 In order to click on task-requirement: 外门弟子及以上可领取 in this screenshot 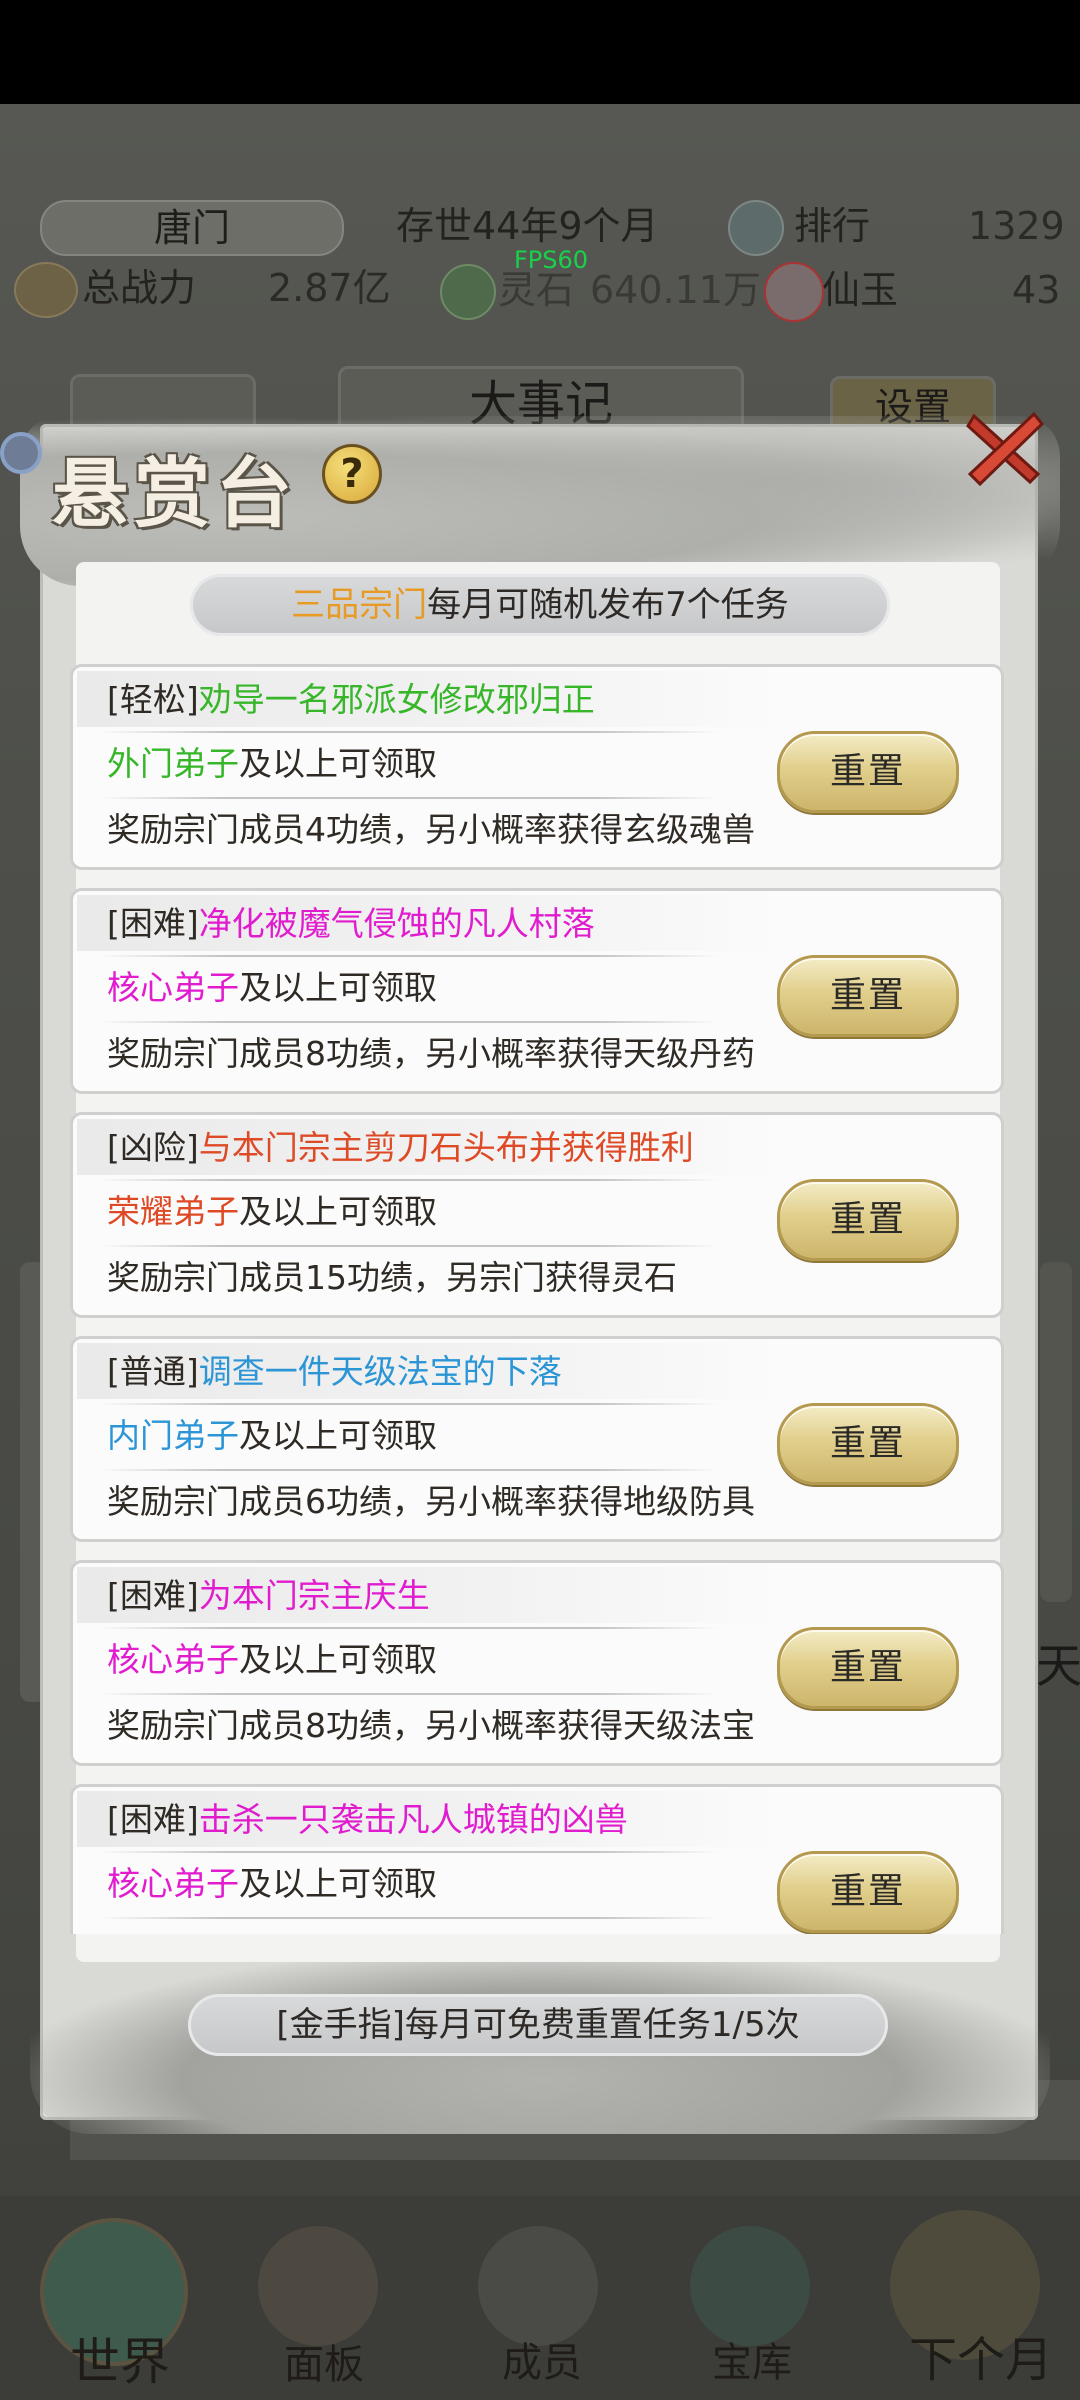, I will do `click(272, 764)`.